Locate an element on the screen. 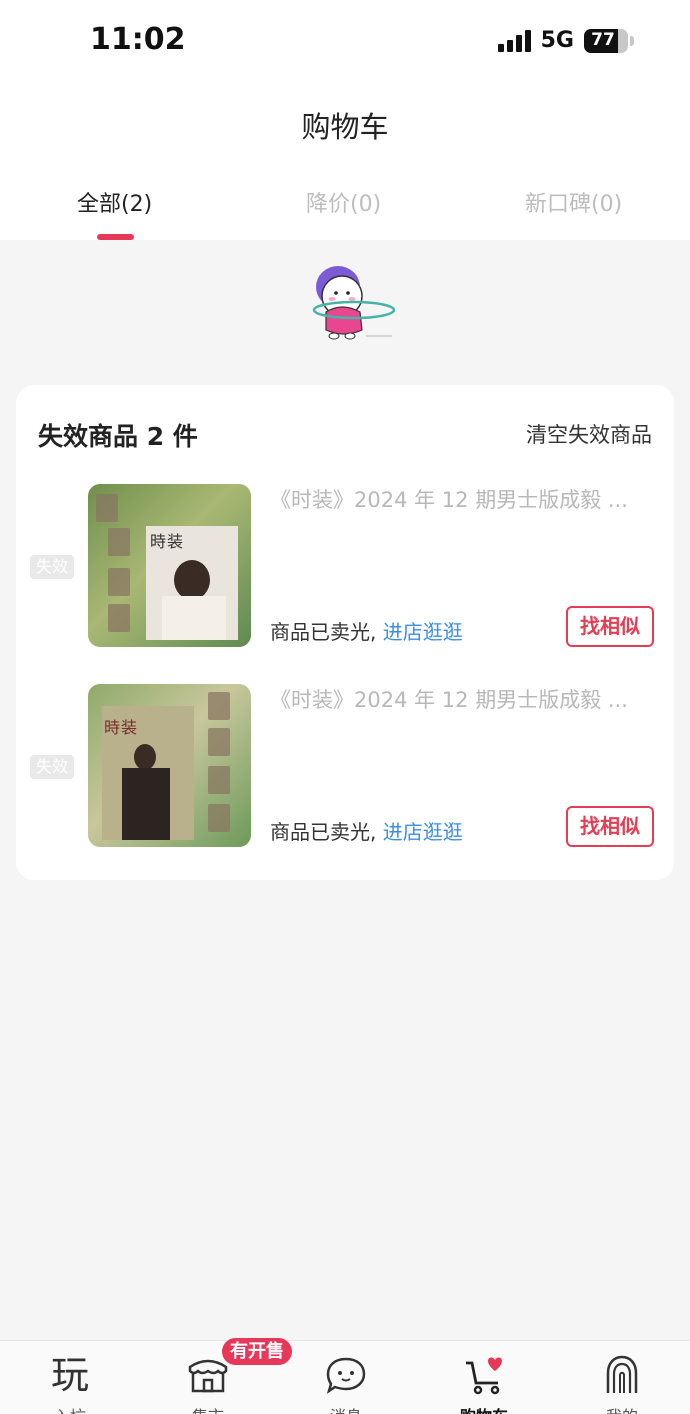  on-sale-badge: 有开售 is located at coordinates (257, 1351).